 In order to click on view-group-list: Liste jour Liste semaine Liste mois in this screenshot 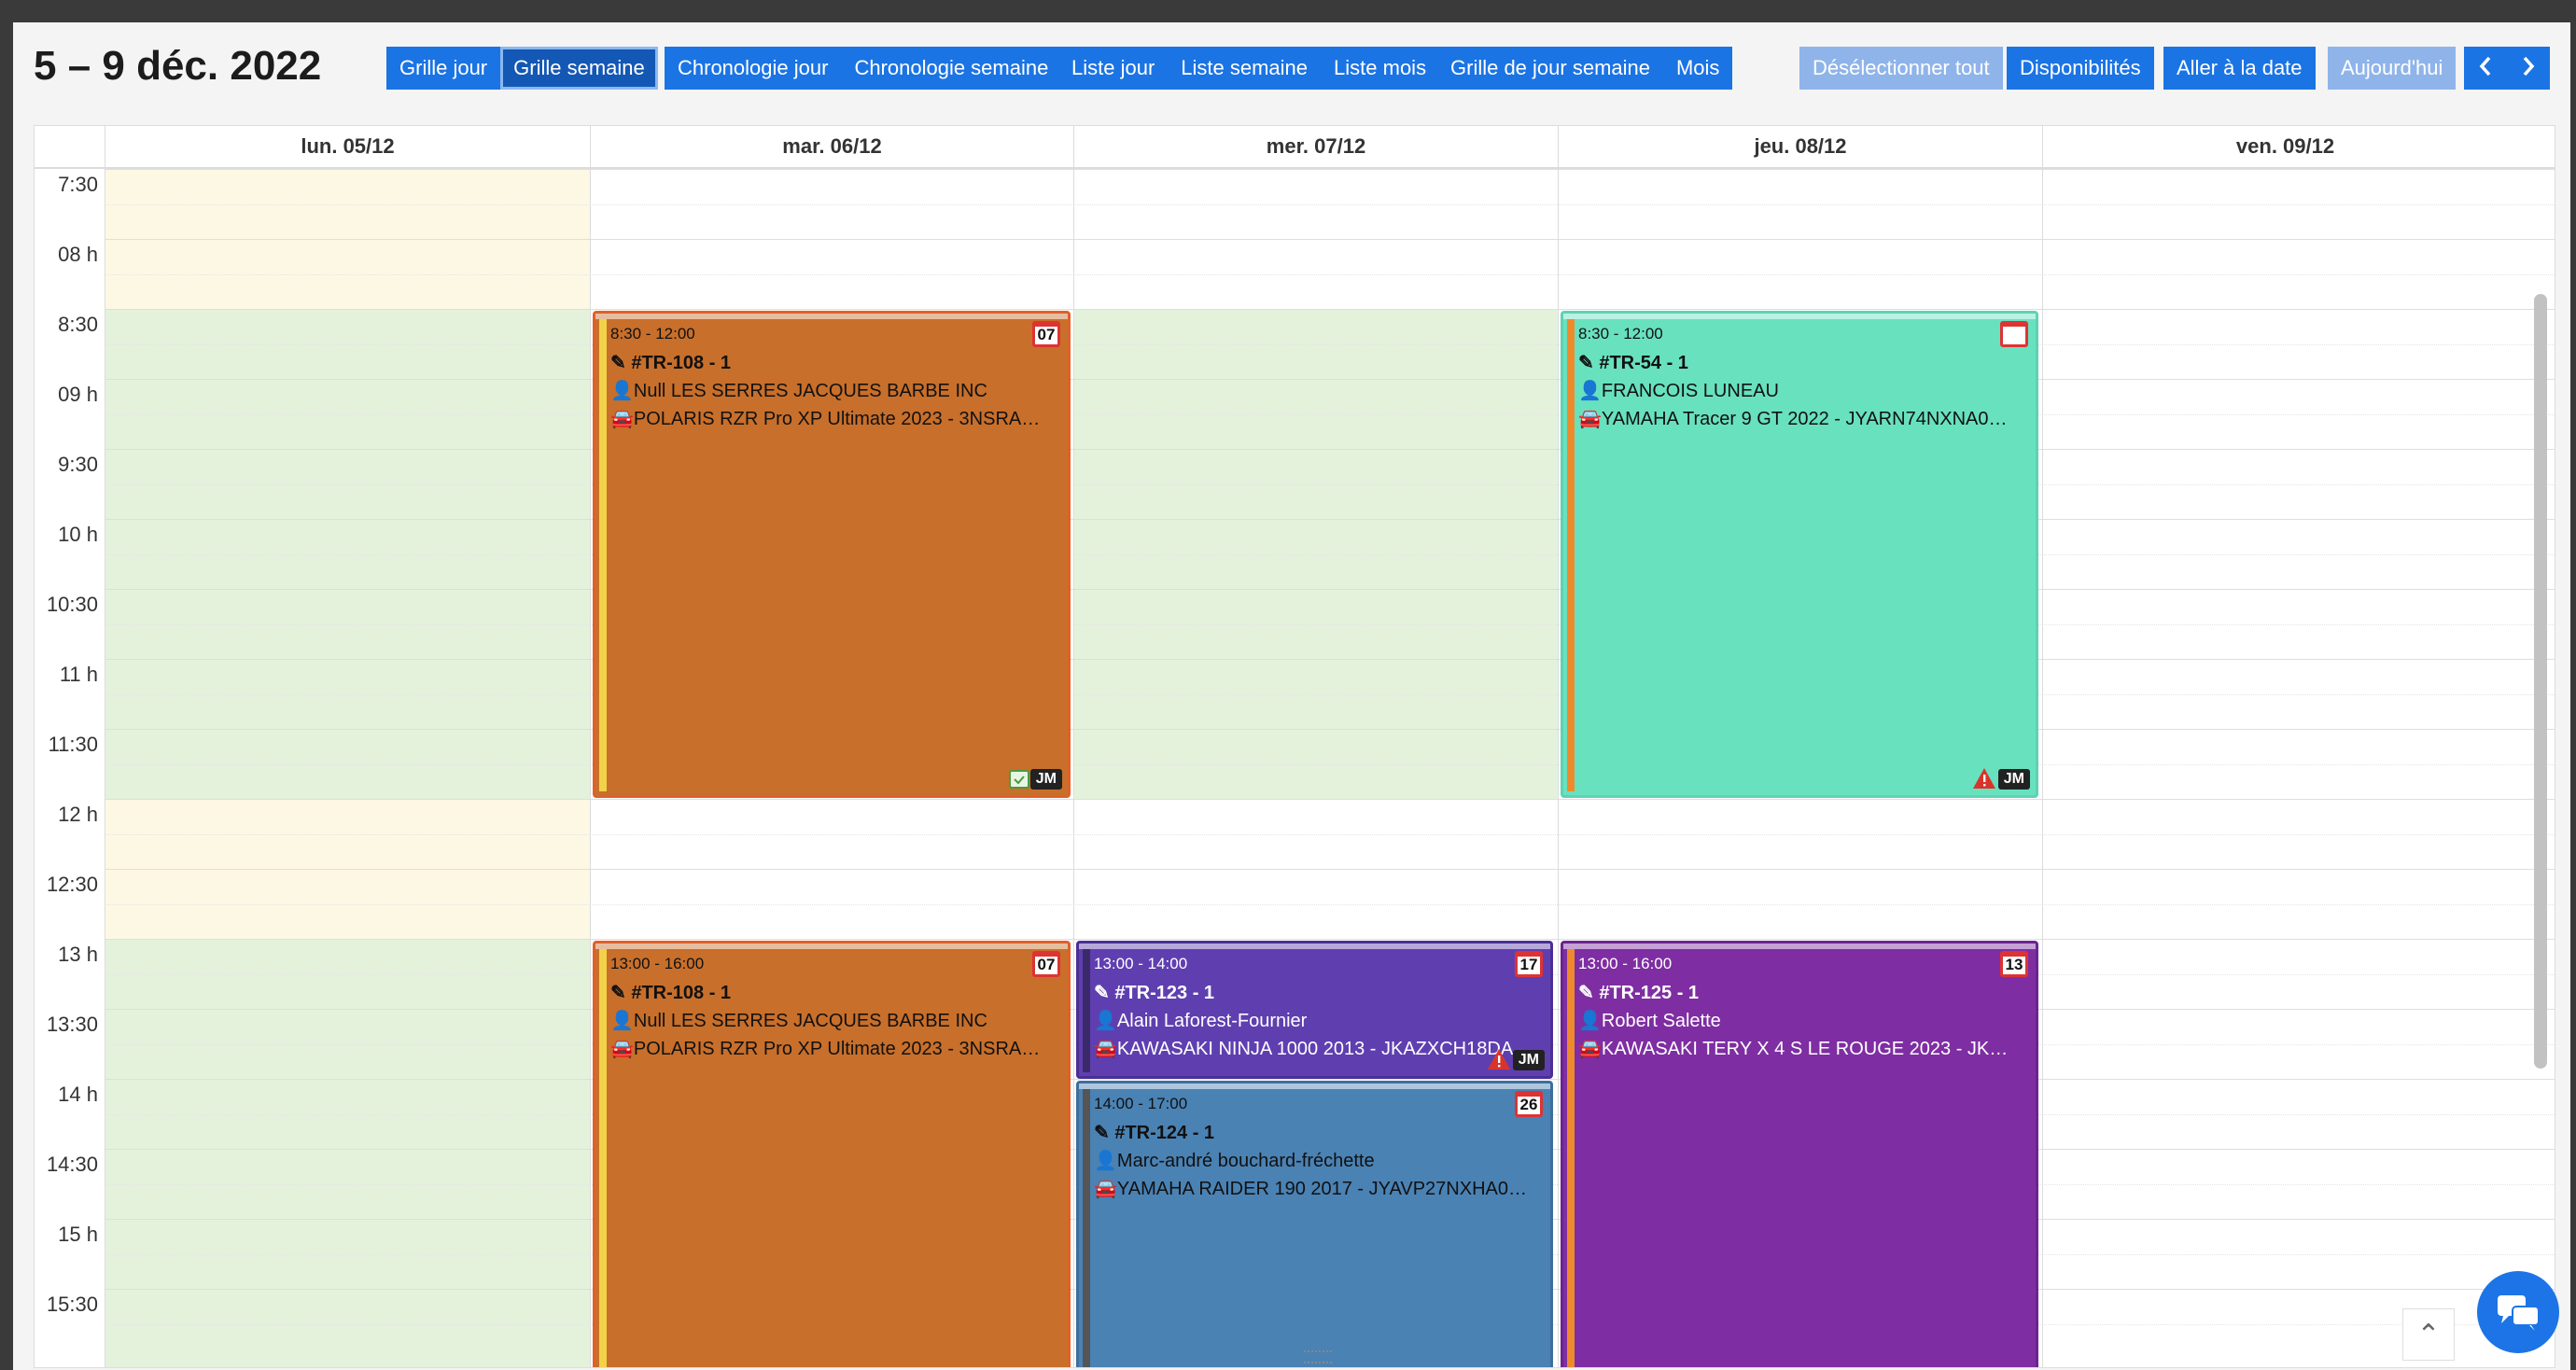, I will do `click(1249, 68)`.